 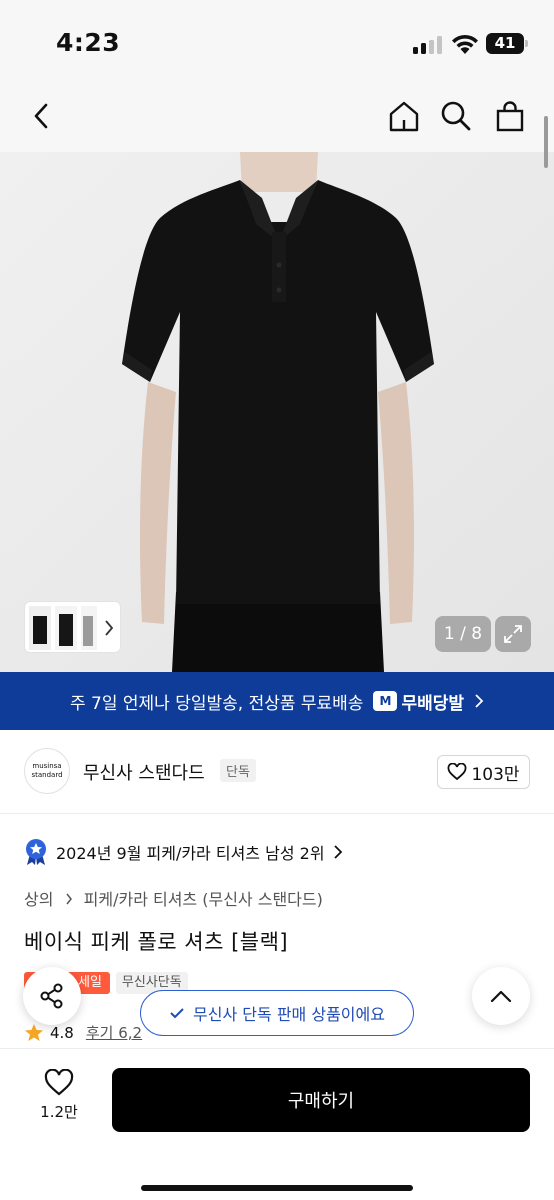 I want to click on shipping-banner: 주 7일 언제나 당일발송, 전상품 무료배송 M 무배당발, so click(x=277, y=701).